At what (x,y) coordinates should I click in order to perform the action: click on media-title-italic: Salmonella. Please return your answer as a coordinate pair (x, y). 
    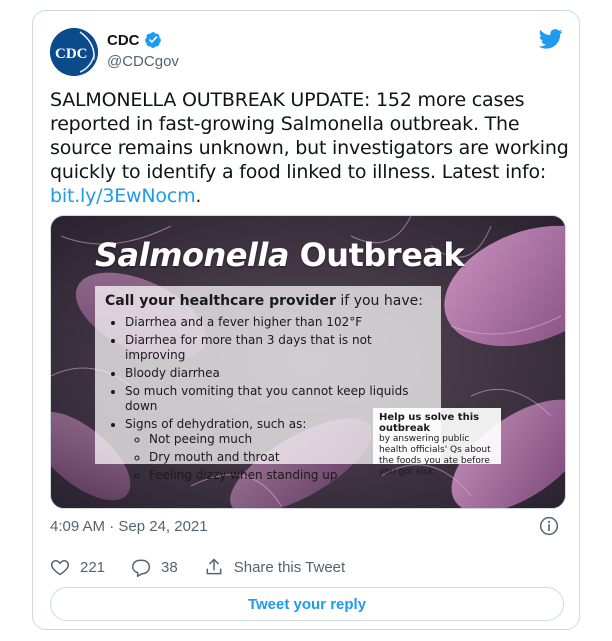
    Looking at the image, I should click on (192, 255).